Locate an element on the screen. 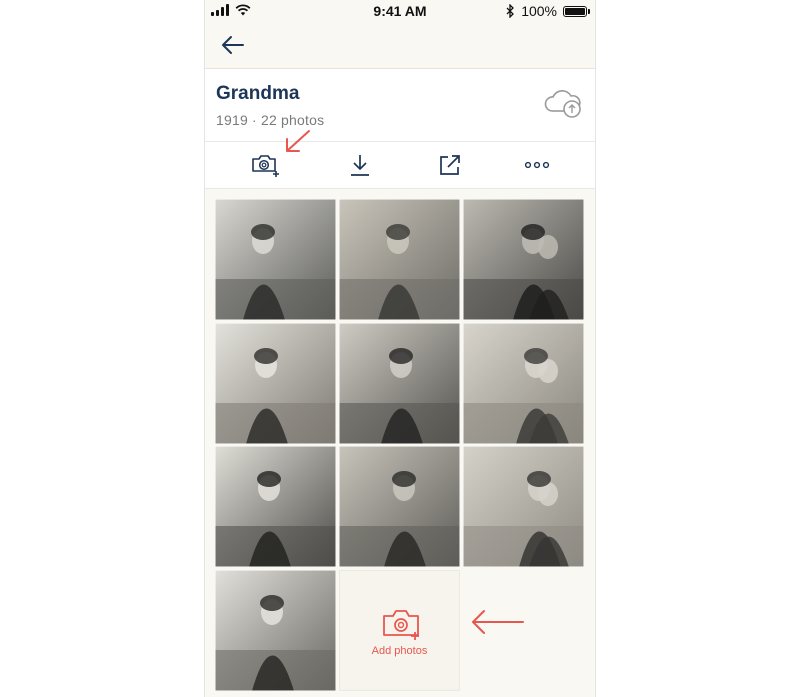 The width and height of the screenshot is (800, 697). add-photo-button is located at coordinates (266, 165).